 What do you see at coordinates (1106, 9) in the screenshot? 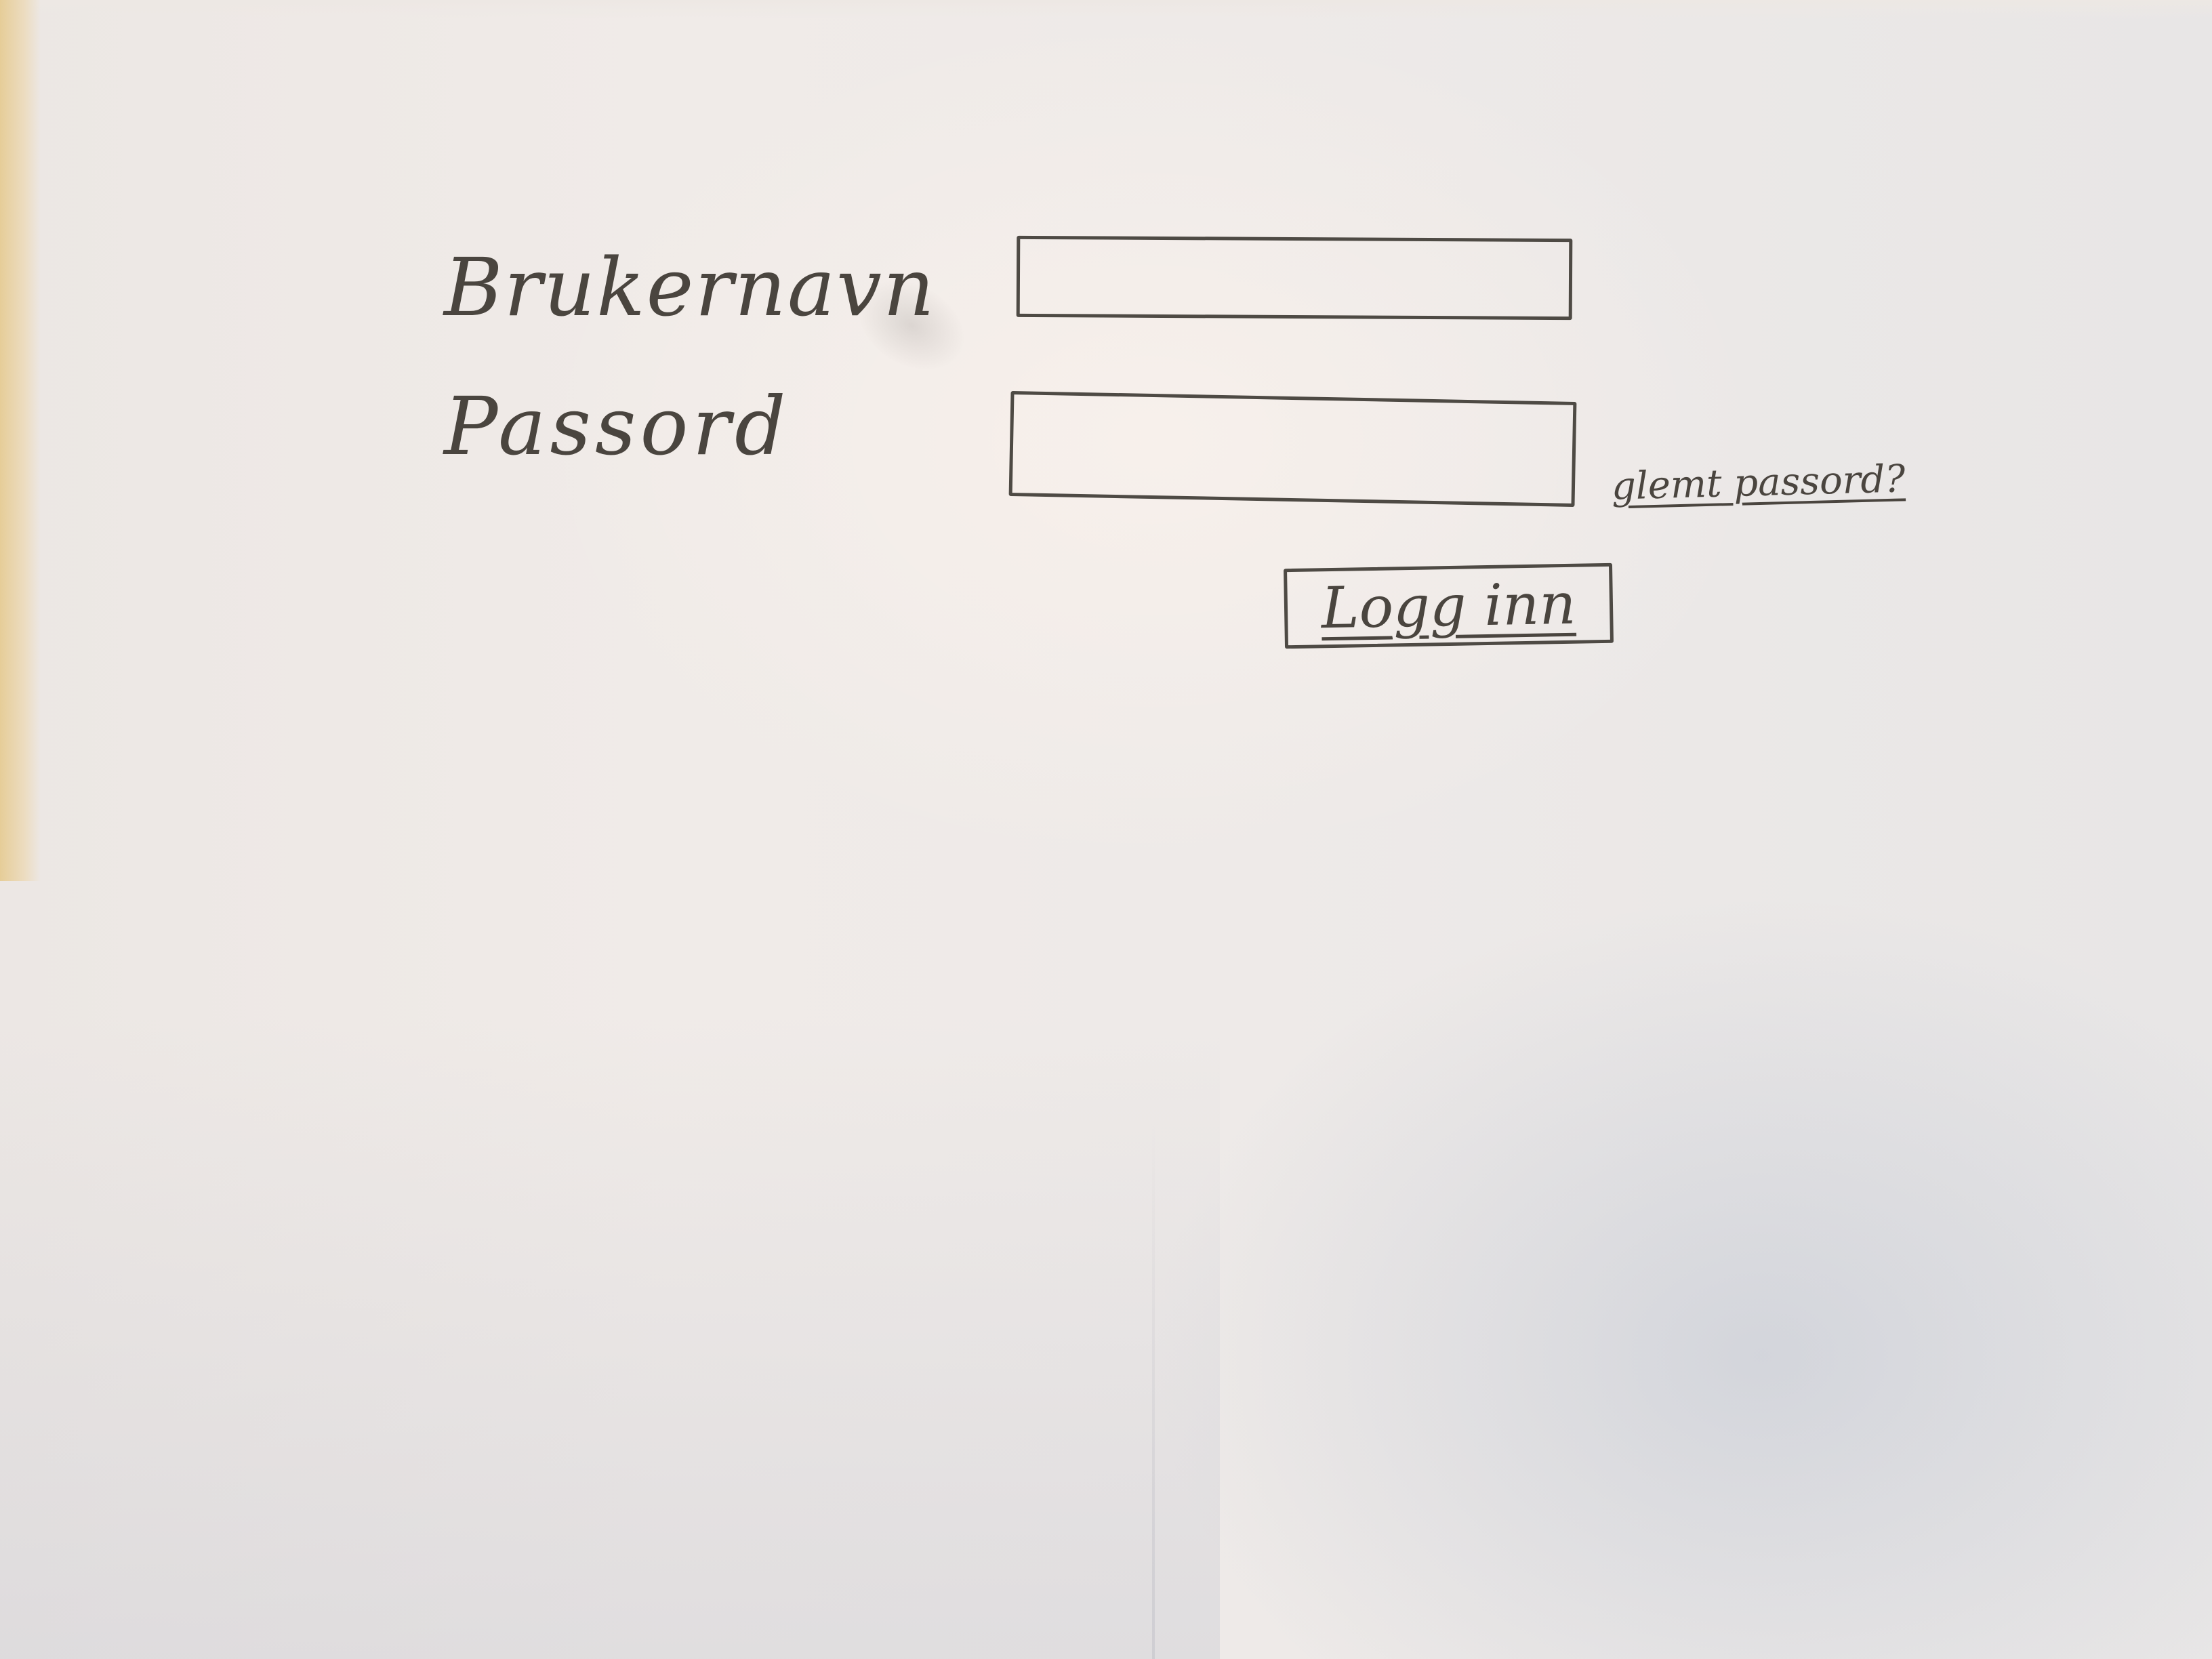
I see `paper-top-edge` at bounding box center [1106, 9].